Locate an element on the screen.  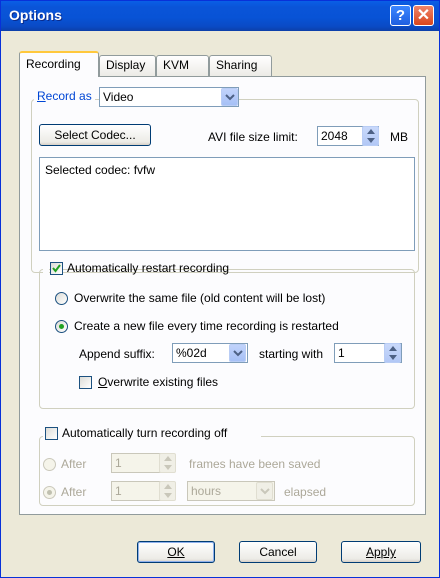
after-frames-value: 1 is located at coordinates (118, 463).